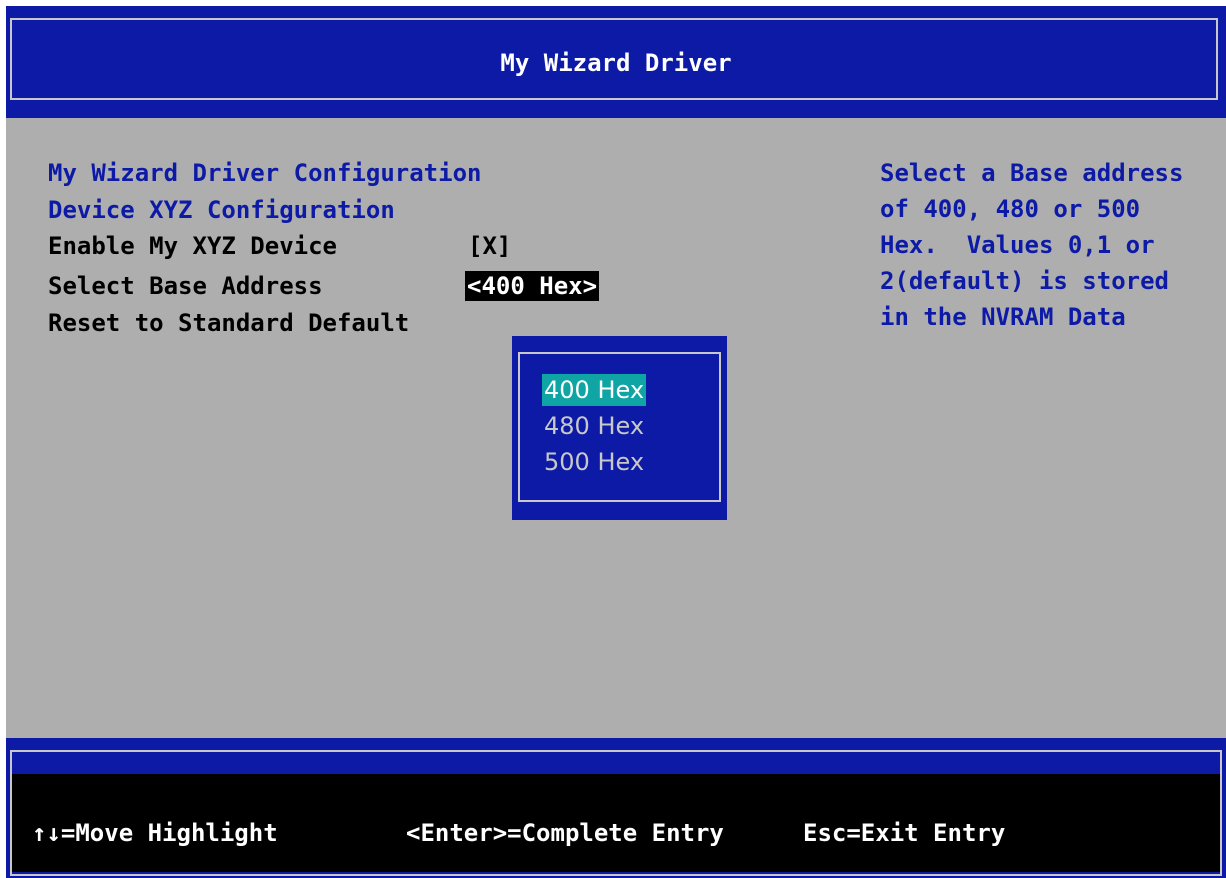 This screenshot has height=878, width=1226. I want to click on enable-device-checkbox: [X], so click(489, 246).